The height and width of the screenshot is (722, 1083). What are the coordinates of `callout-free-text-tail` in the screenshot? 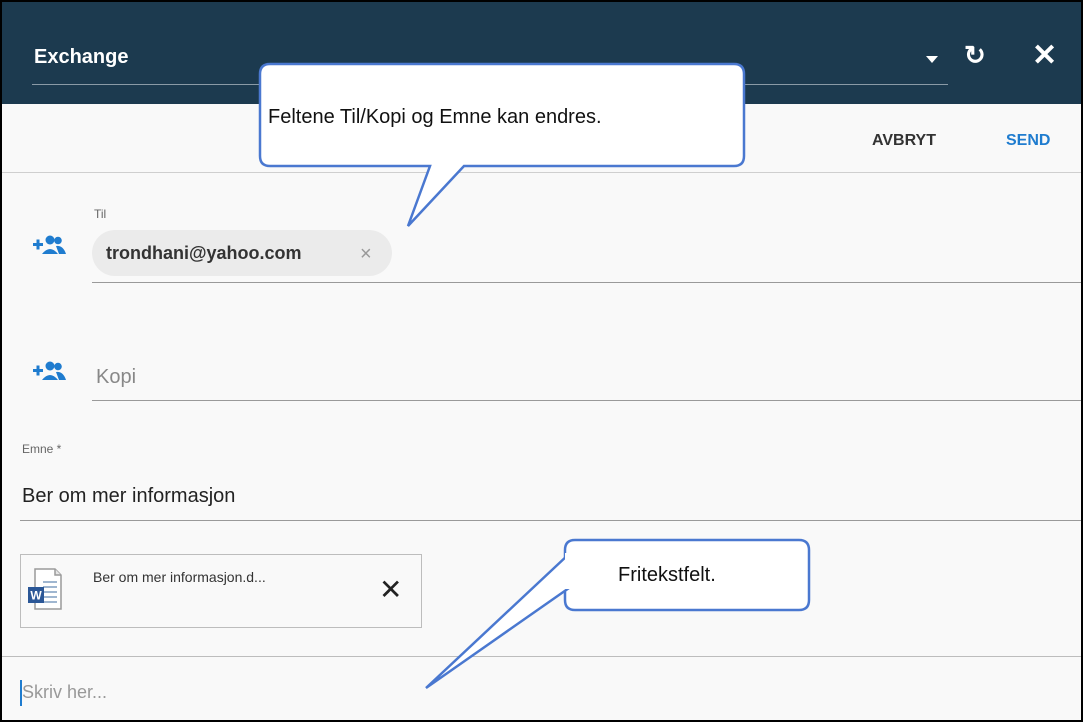 It's located at (497, 621).